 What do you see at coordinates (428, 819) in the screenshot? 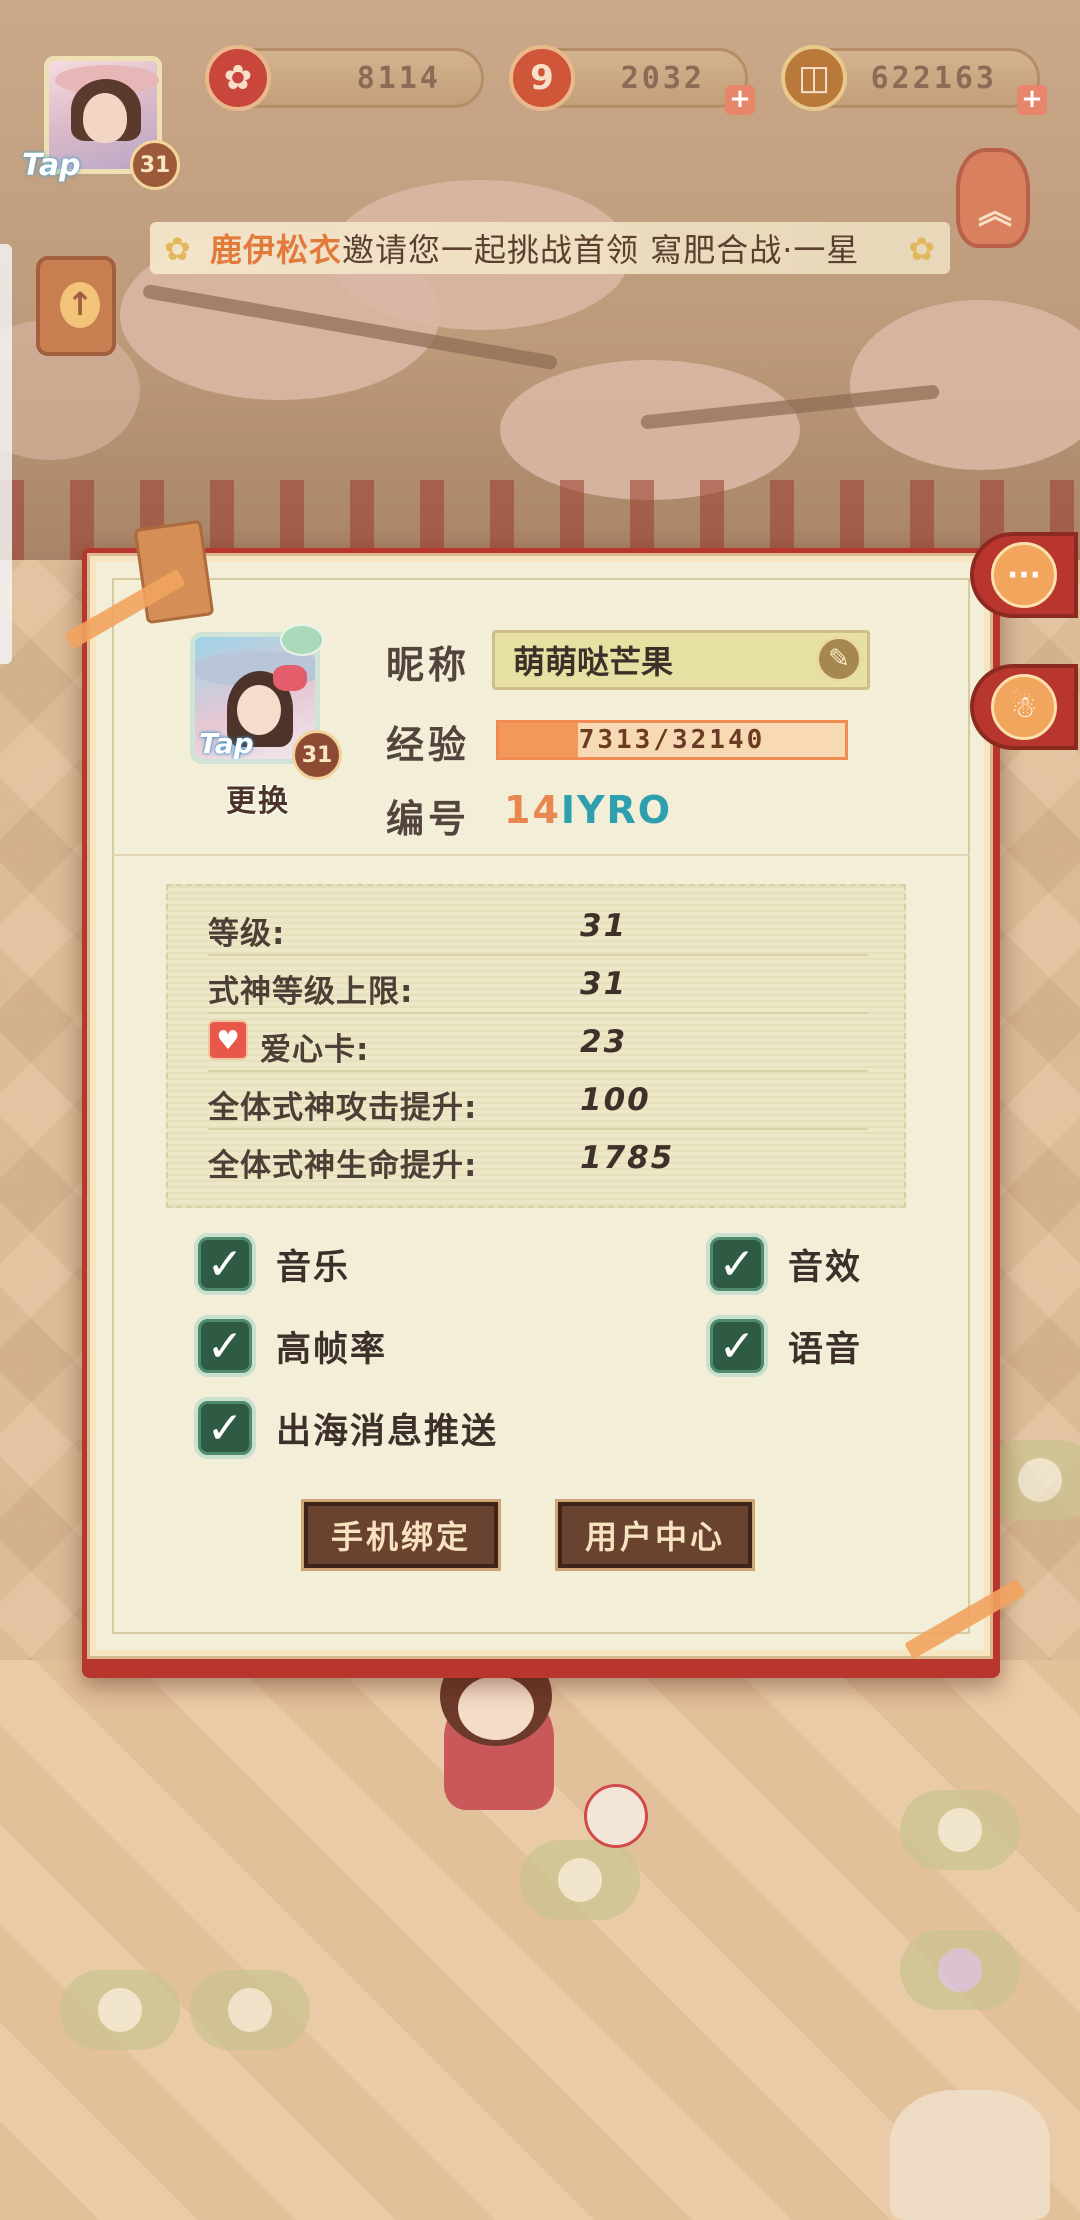
I see `id-label: 编号` at bounding box center [428, 819].